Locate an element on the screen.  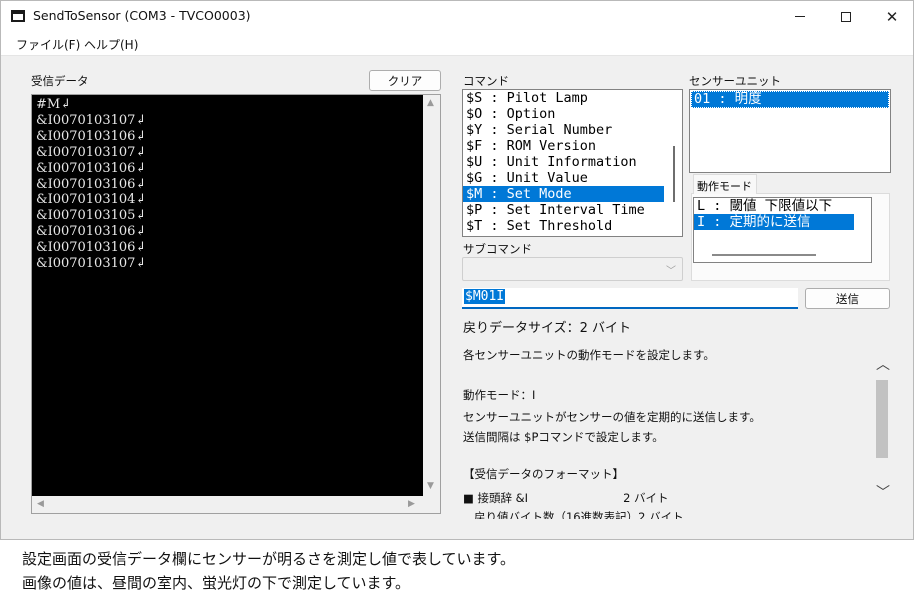
sensor-unit-list: 01 : 明度 is located at coordinates (790, 131).